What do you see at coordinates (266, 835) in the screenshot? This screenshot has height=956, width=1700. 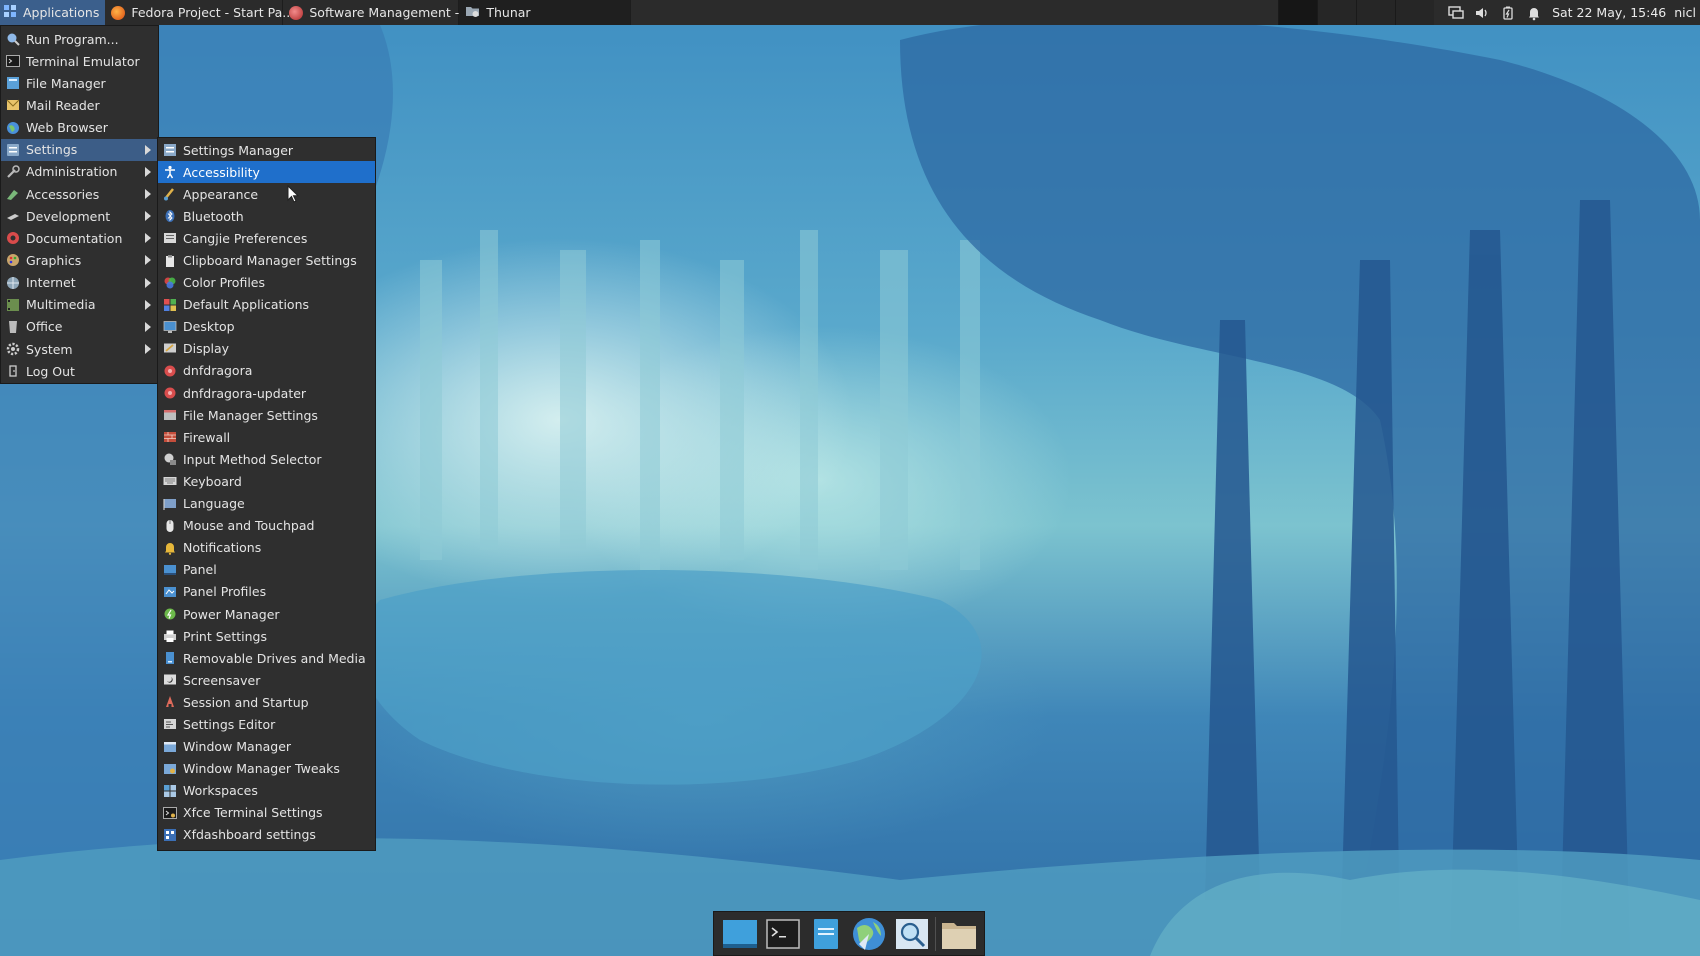 I see `settings-item-xfdashboard-settings: Xfdashboard settings` at bounding box center [266, 835].